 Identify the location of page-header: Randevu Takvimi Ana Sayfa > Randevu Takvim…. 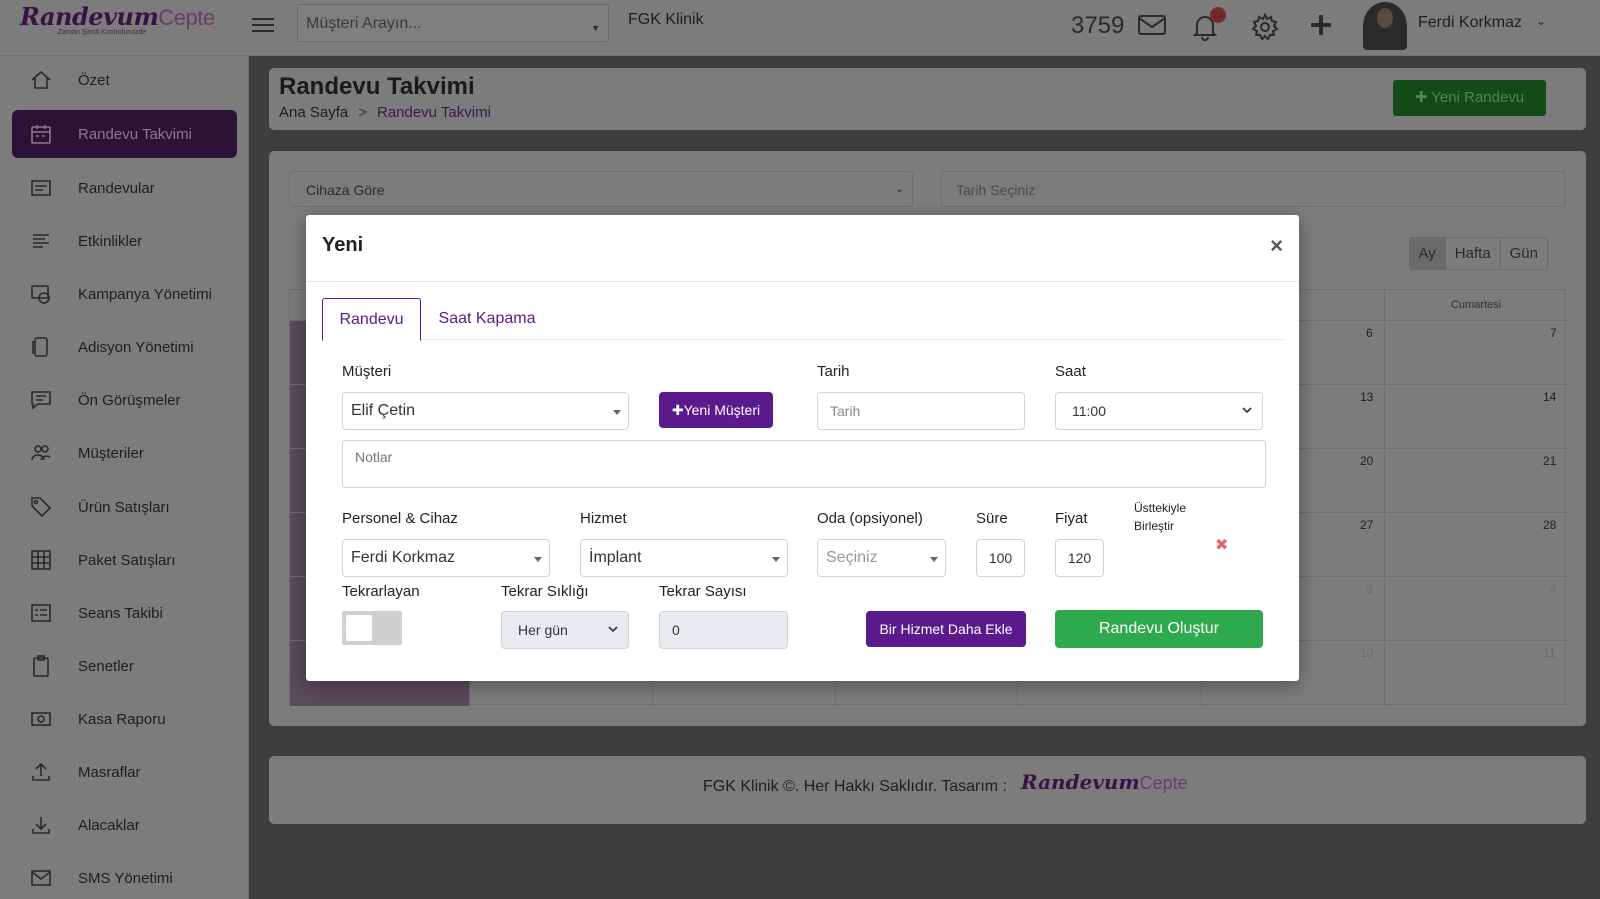
(927, 99).